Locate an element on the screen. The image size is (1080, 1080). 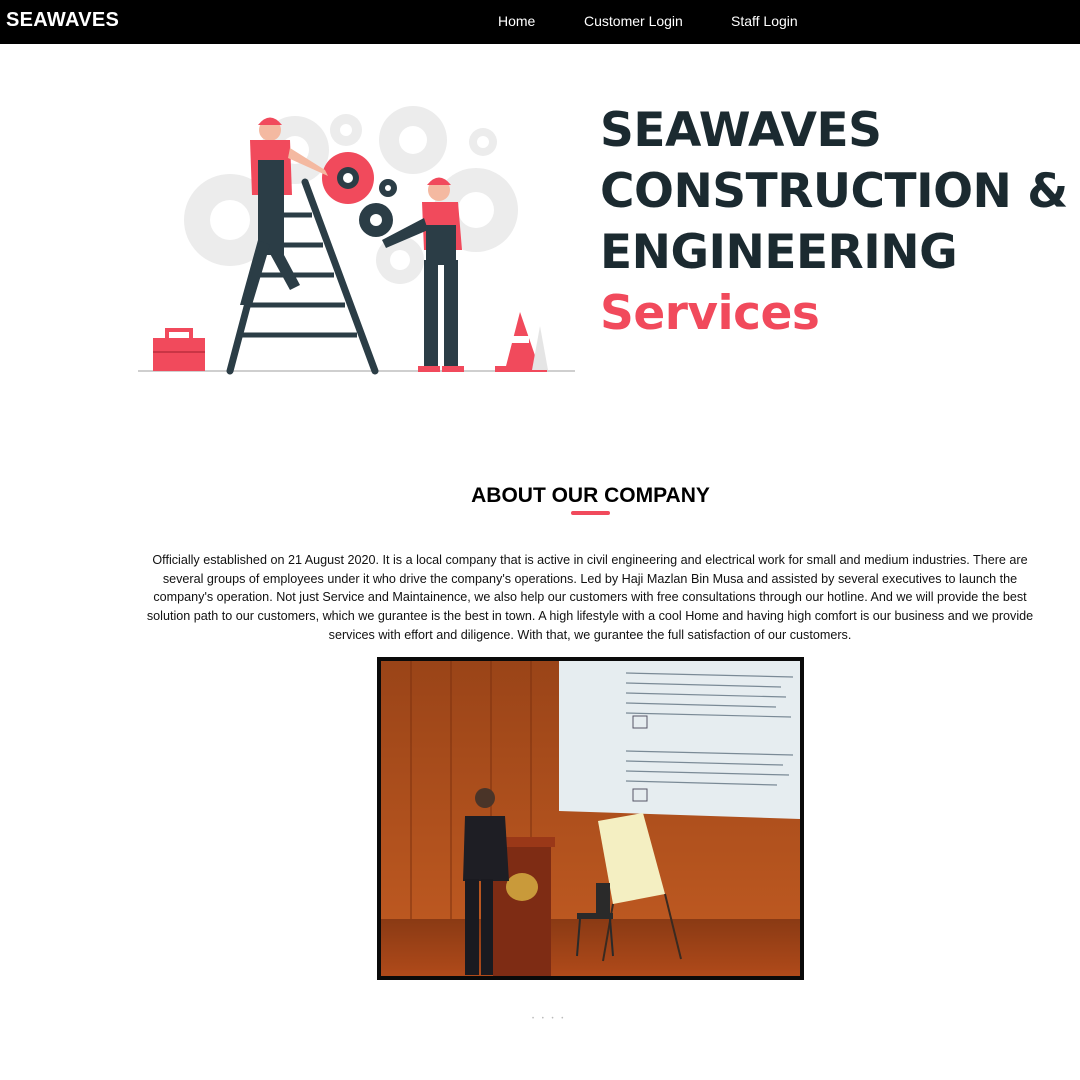
hero-title-line-3: ENGINEERING is located at coordinates (779, 252).